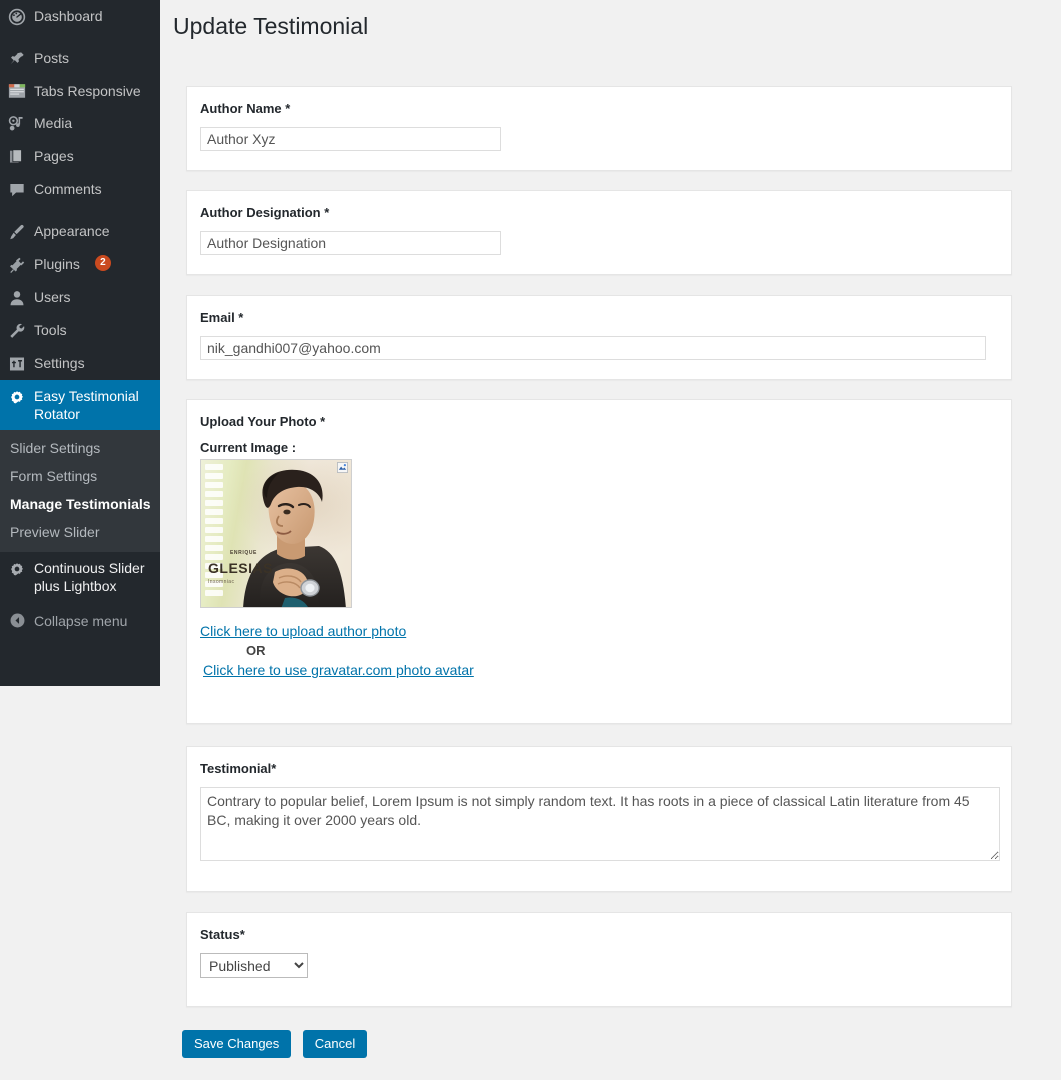  Describe the element at coordinates (303, 631) in the screenshot. I see `upload-author-photo-link: Click here to upload author photo` at that location.